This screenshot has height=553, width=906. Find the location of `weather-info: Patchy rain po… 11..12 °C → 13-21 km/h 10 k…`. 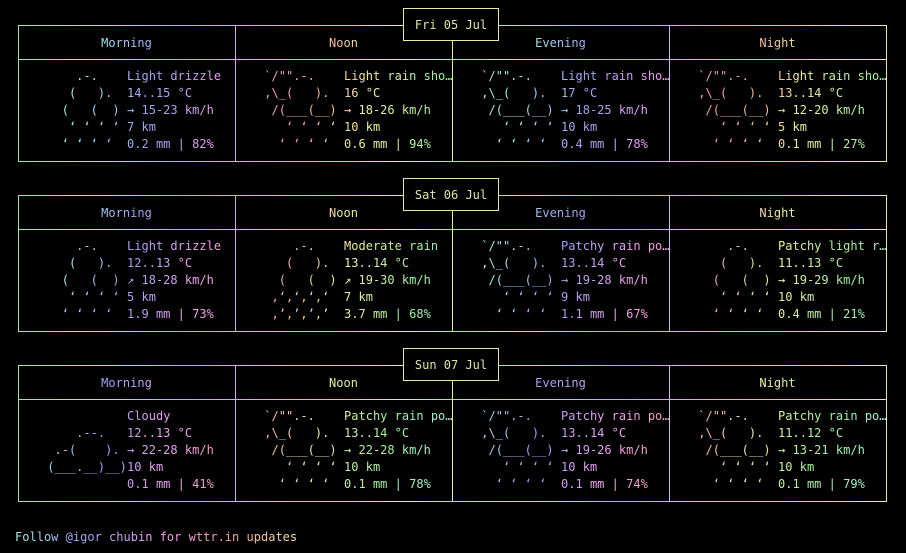

weather-info: Patchy rain po… 11..12 °C → 13-21 km/h 10 k… is located at coordinates (833, 450).